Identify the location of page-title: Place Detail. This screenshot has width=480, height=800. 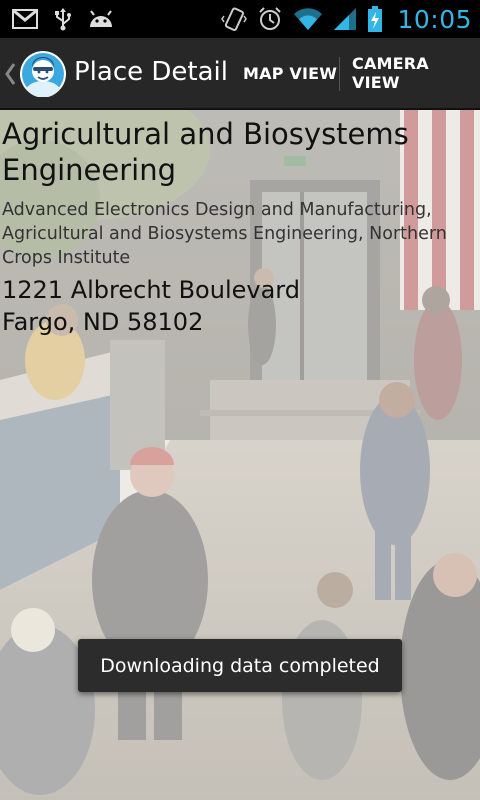
(151, 72).